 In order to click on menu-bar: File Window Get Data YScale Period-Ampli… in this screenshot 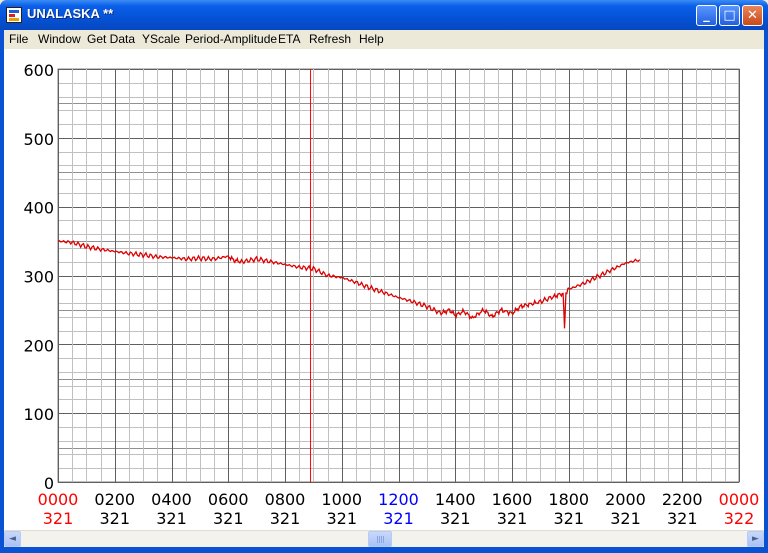, I will do `click(384, 39)`.